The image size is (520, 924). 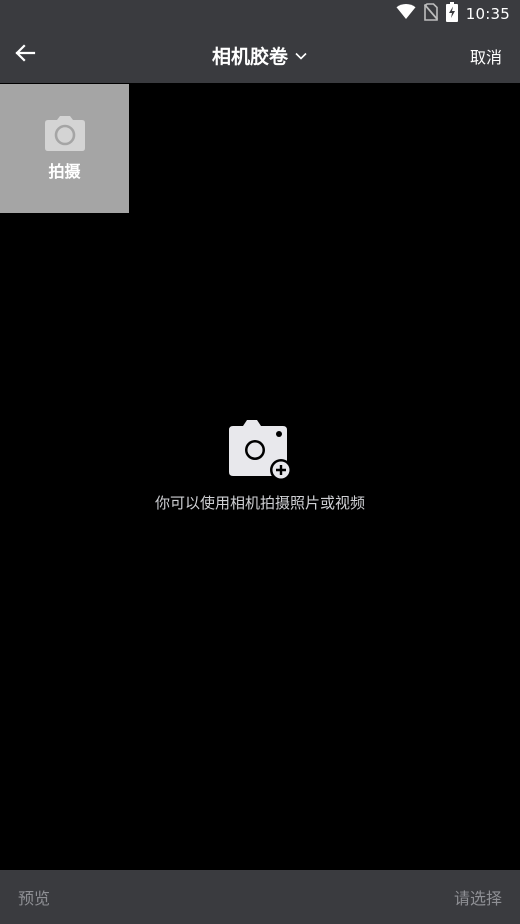 What do you see at coordinates (478, 897) in the screenshot?
I see `select-button: 请选择` at bounding box center [478, 897].